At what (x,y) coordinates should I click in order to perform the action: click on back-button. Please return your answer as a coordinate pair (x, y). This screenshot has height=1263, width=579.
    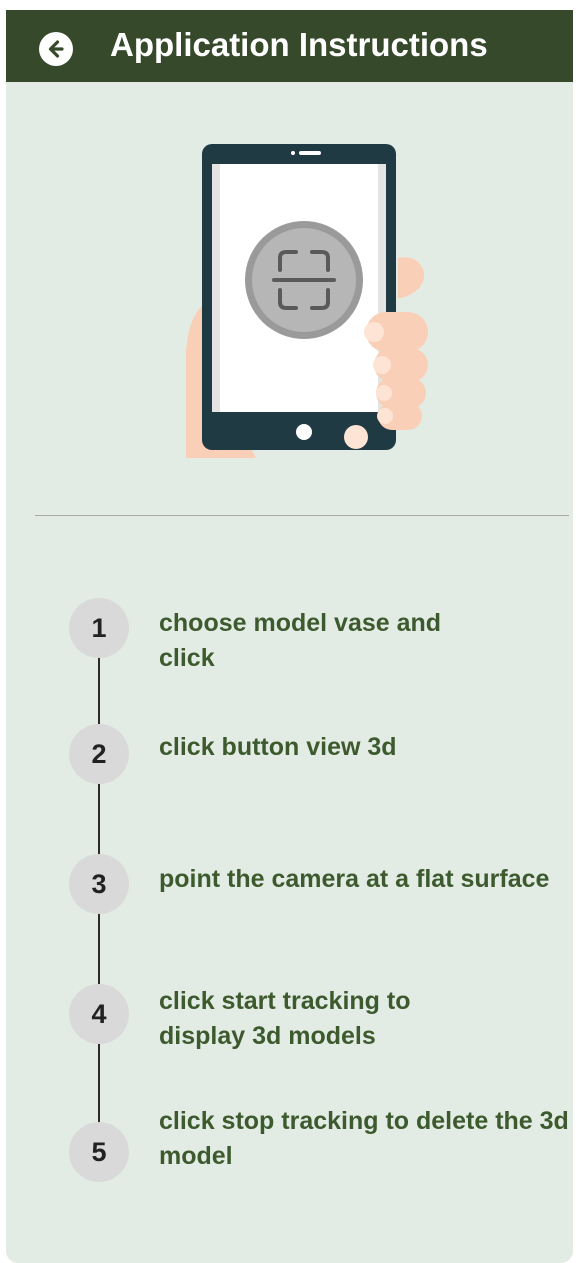
    Looking at the image, I should click on (56, 49).